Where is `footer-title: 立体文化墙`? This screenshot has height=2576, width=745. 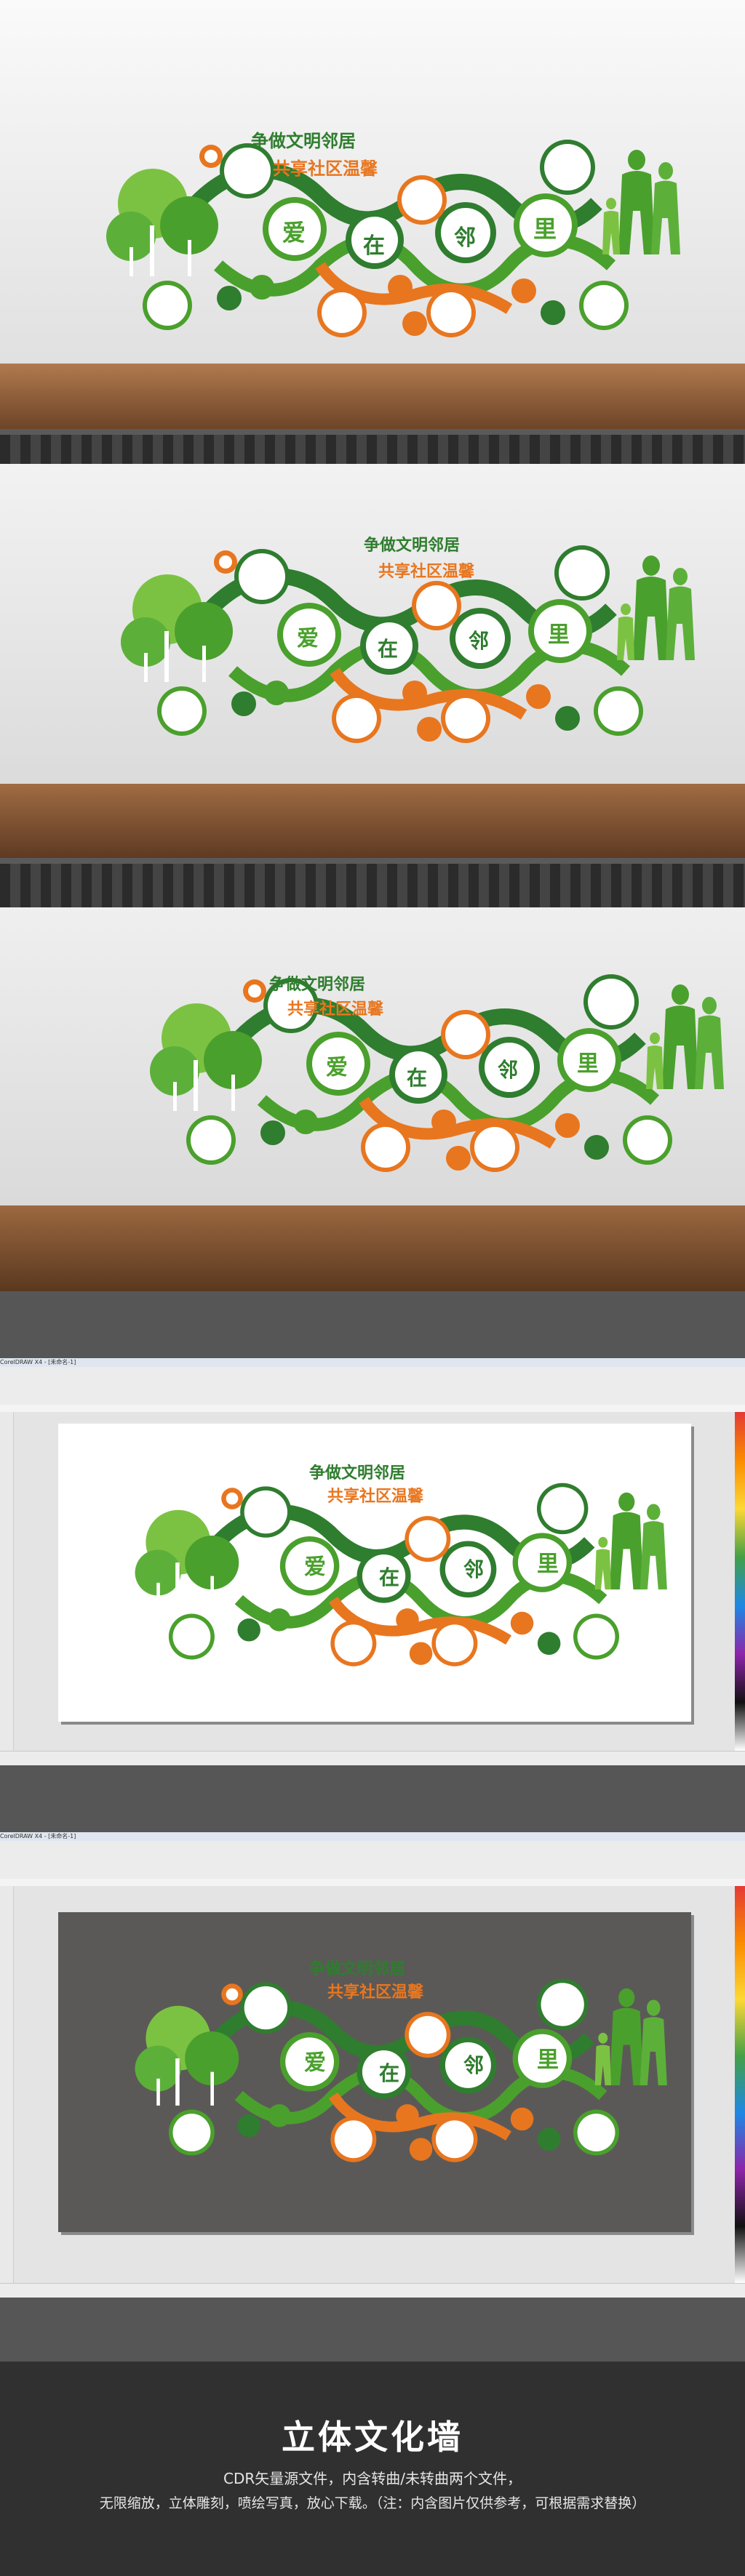
footer-title: 立体文化墙 is located at coordinates (372, 2437).